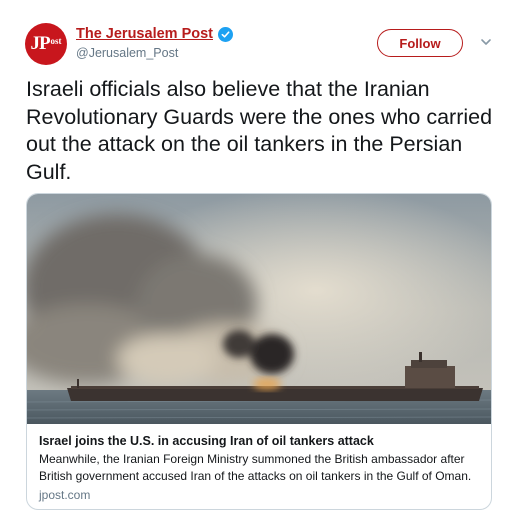 The width and height of the screenshot is (520, 518). What do you see at coordinates (144, 34) in the screenshot?
I see `account-display-name: The Jerusalem Post` at bounding box center [144, 34].